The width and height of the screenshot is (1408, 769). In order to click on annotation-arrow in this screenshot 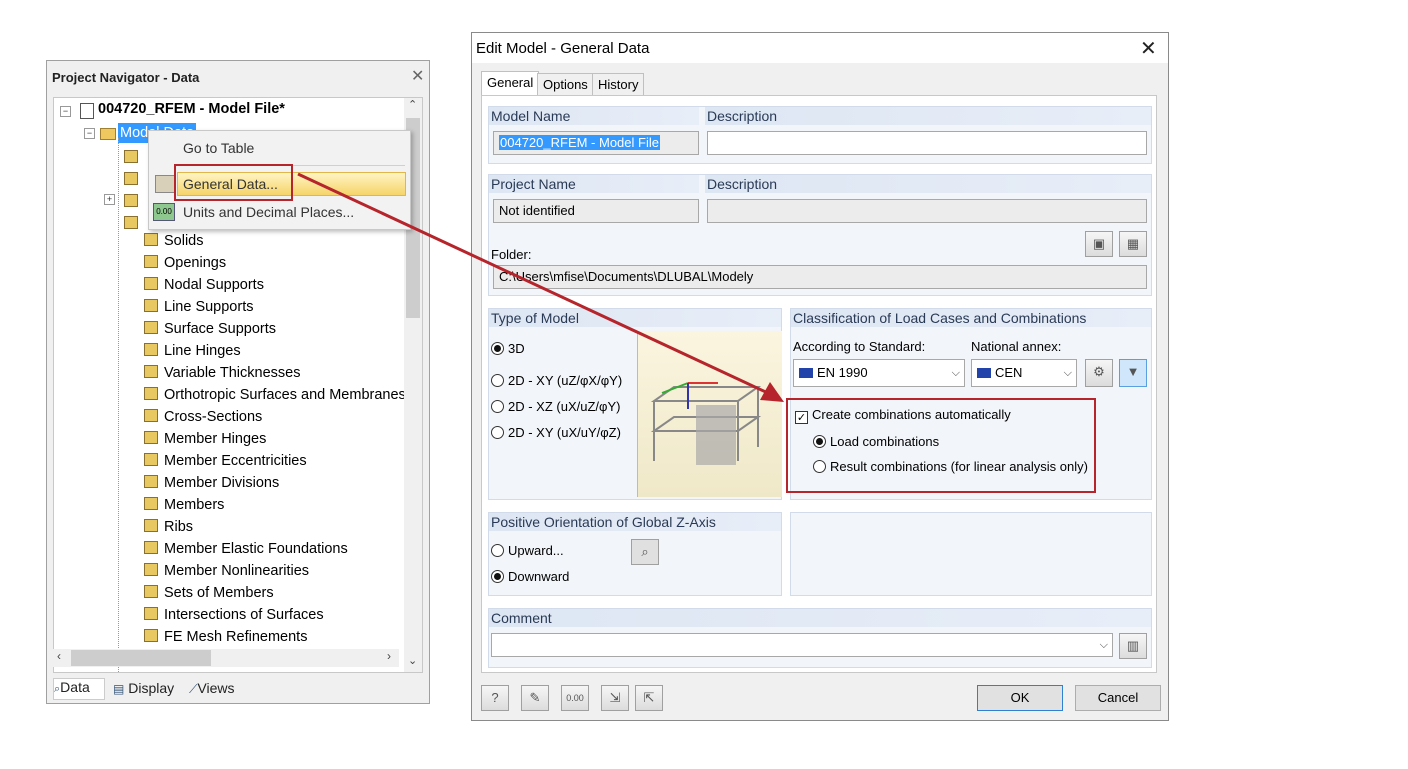, I will do `click(540, 287)`.